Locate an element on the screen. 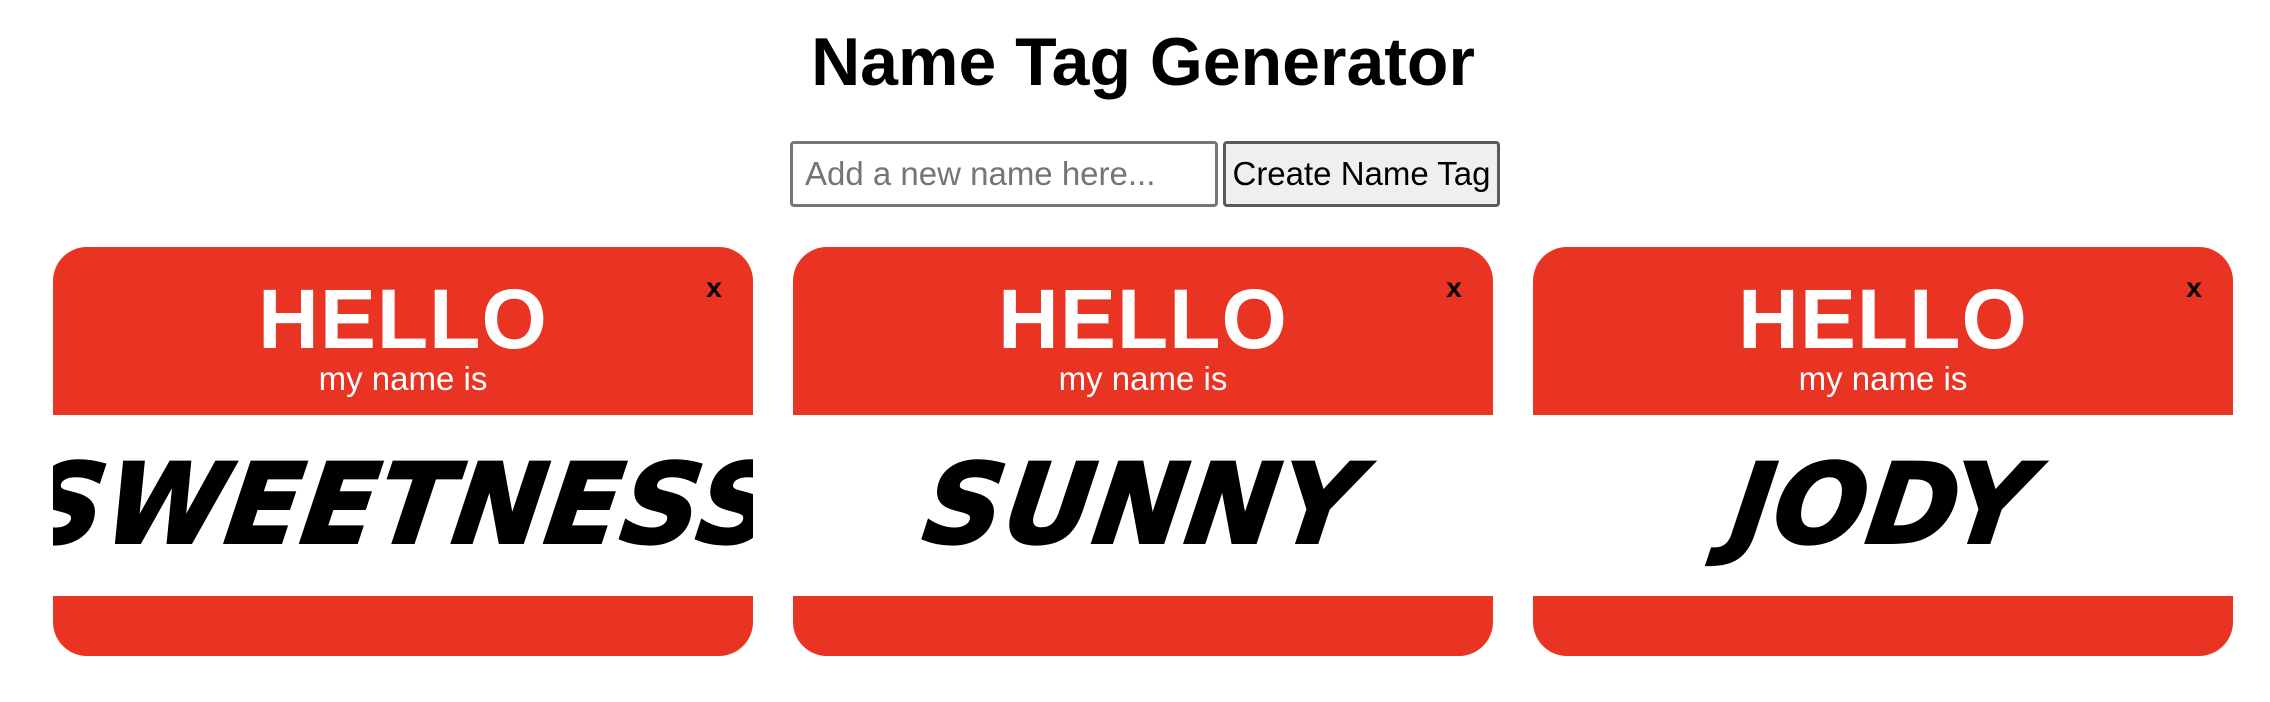 Image resolution: width=2270 pixels, height=702 pixels. page-title: Name Tag Generator is located at coordinates (1143, 62).